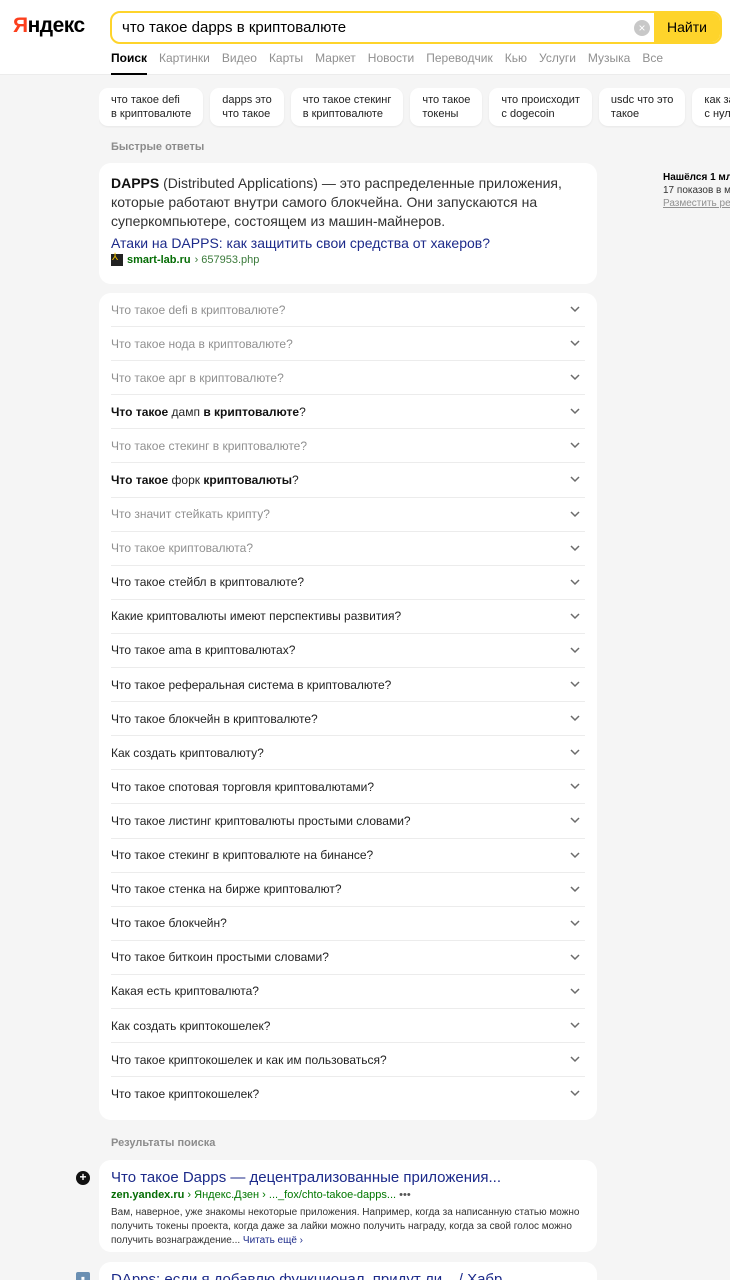 Image resolution: width=730 pixels, height=1280 pixels. What do you see at coordinates (335, 63) in the screenshot?
I see `tab-market: Маркет` at bounding box center [335, 63].